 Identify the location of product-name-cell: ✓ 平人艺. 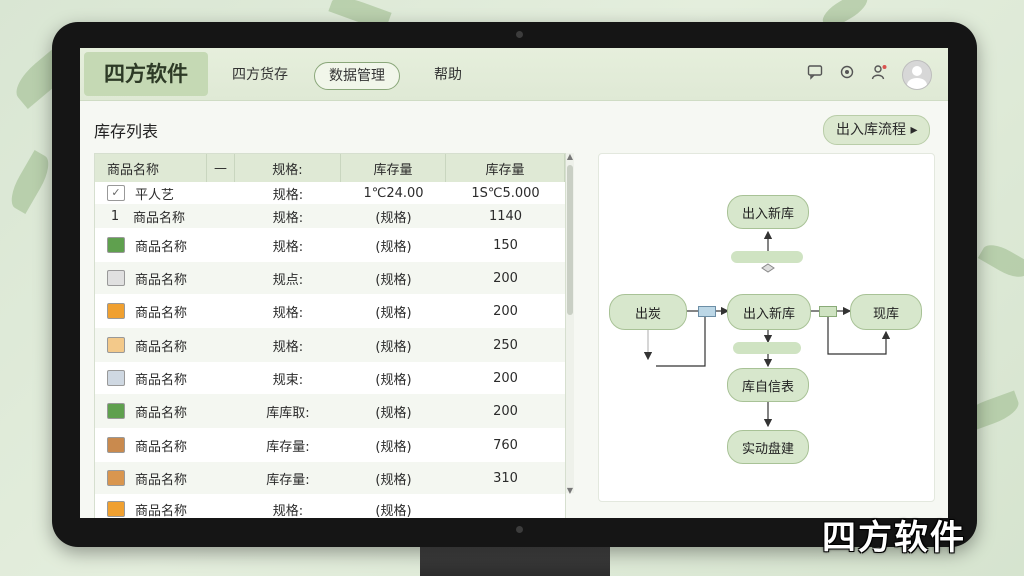
(151, 193).